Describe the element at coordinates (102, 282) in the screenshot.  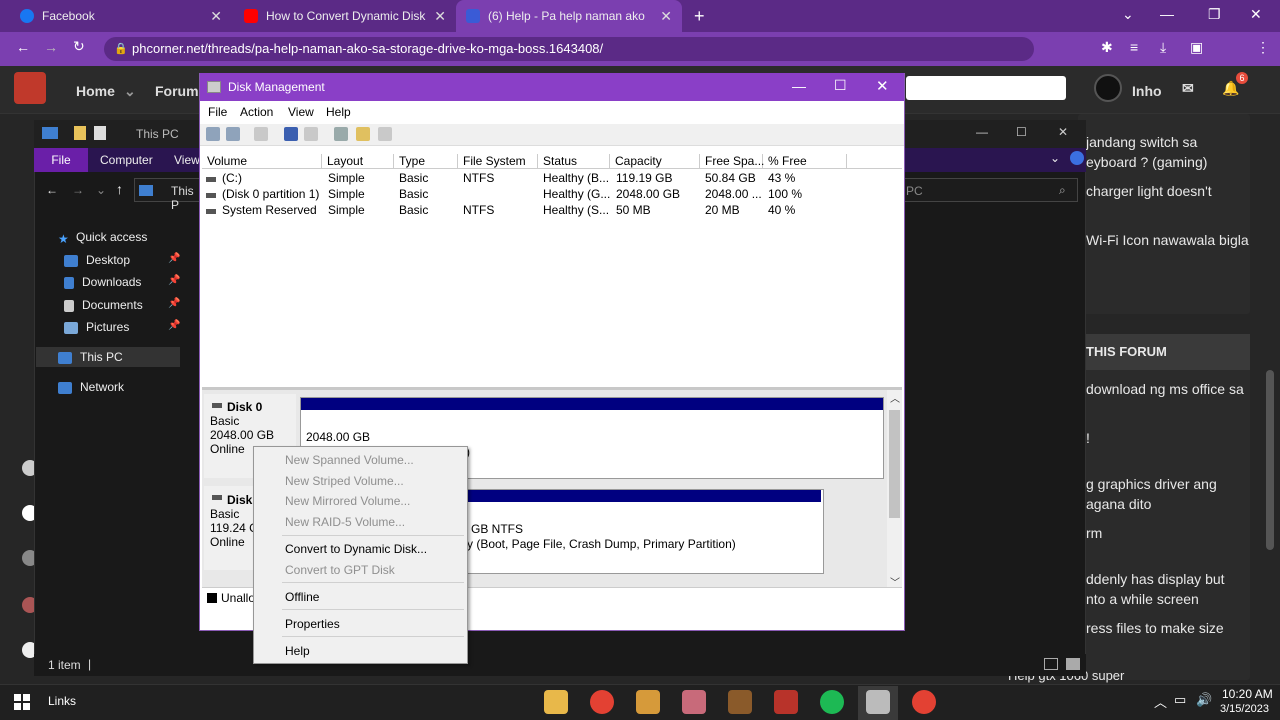
I see `nav-downloads: Downloads` at that location.